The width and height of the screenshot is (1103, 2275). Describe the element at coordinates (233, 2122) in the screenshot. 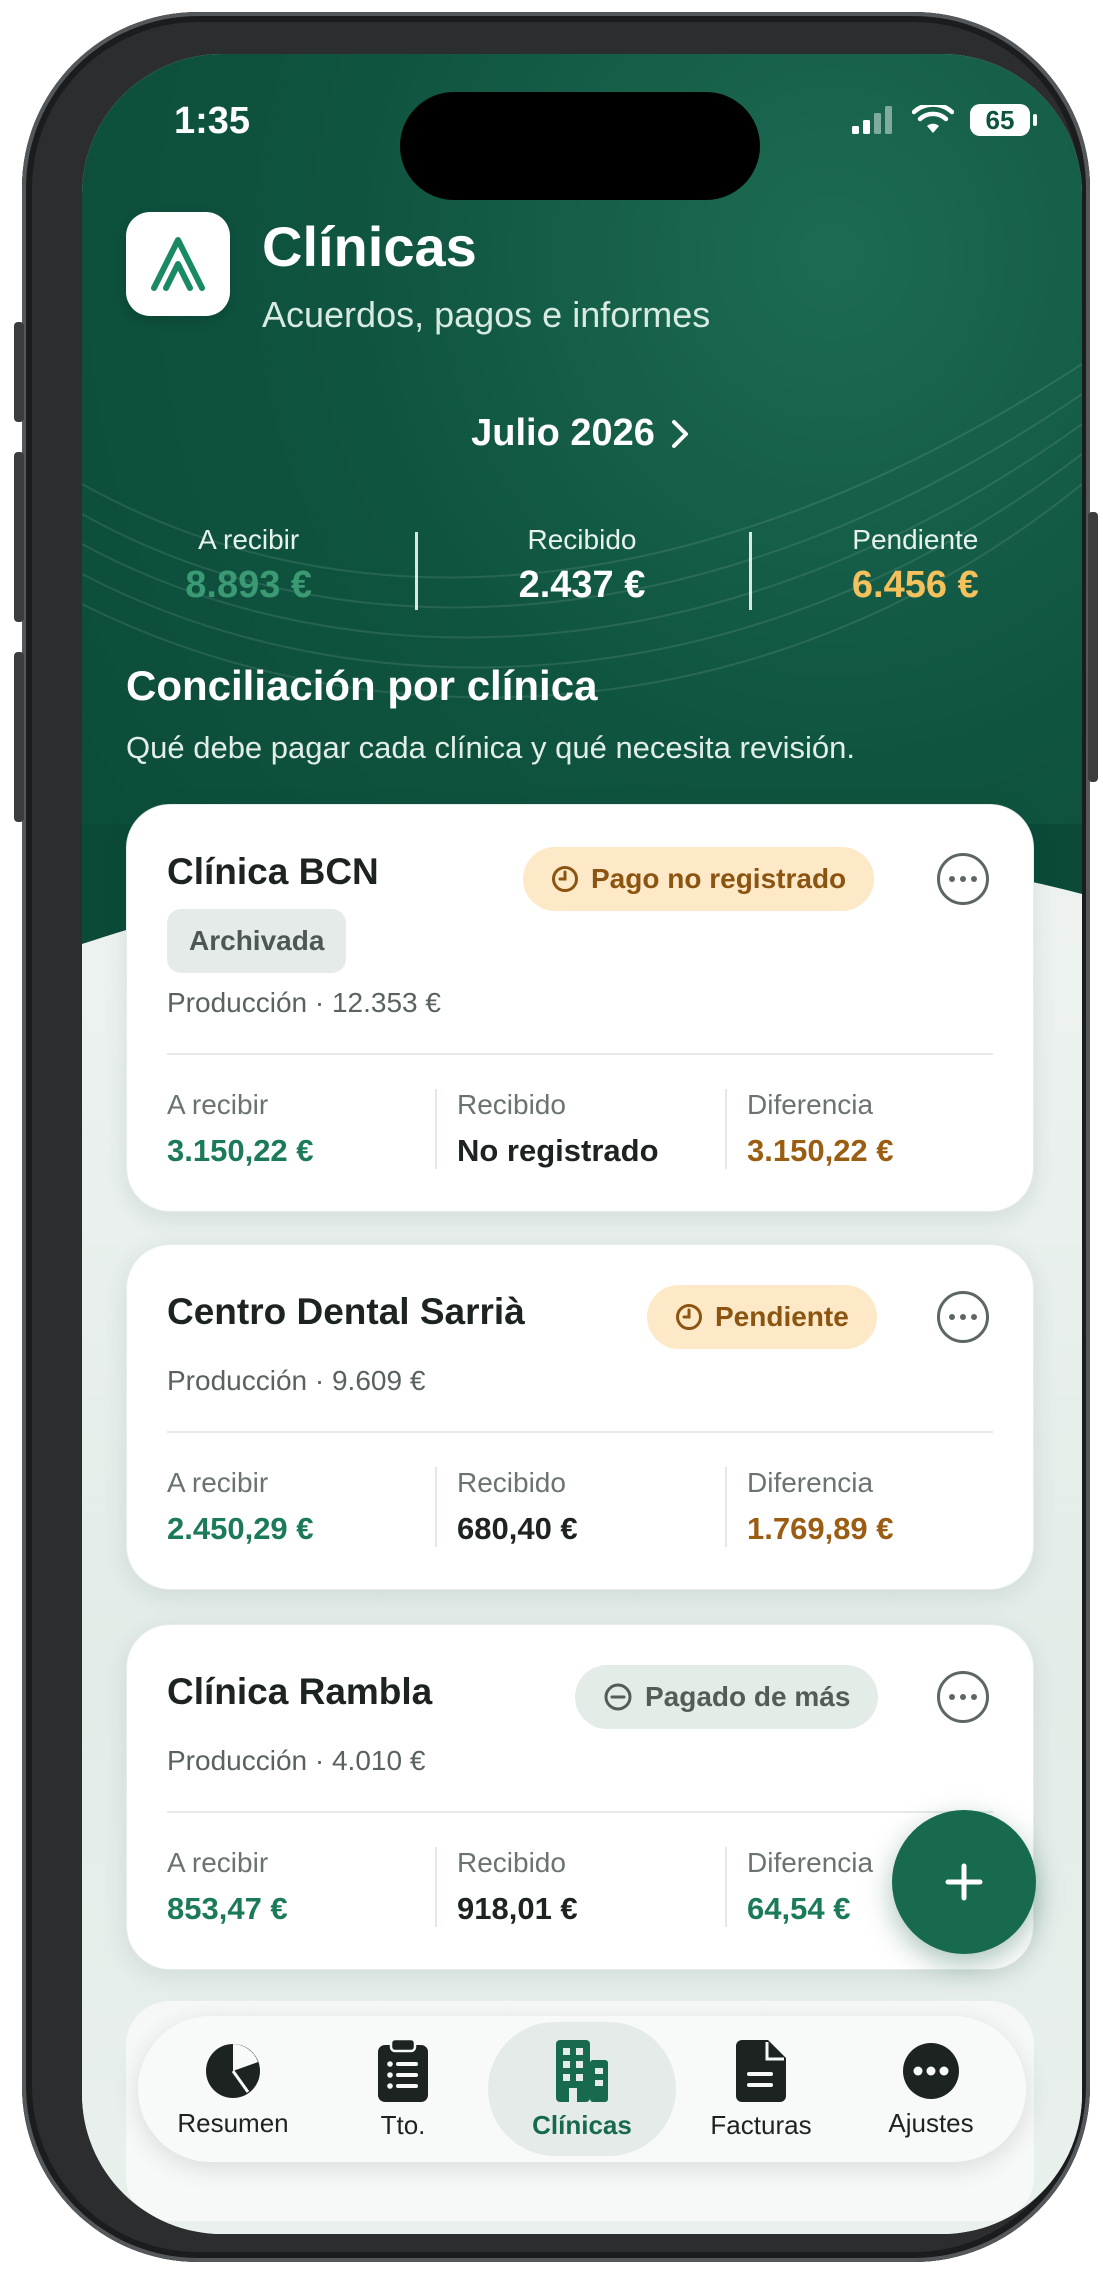

I see `tab-label: Resumen` at that location.